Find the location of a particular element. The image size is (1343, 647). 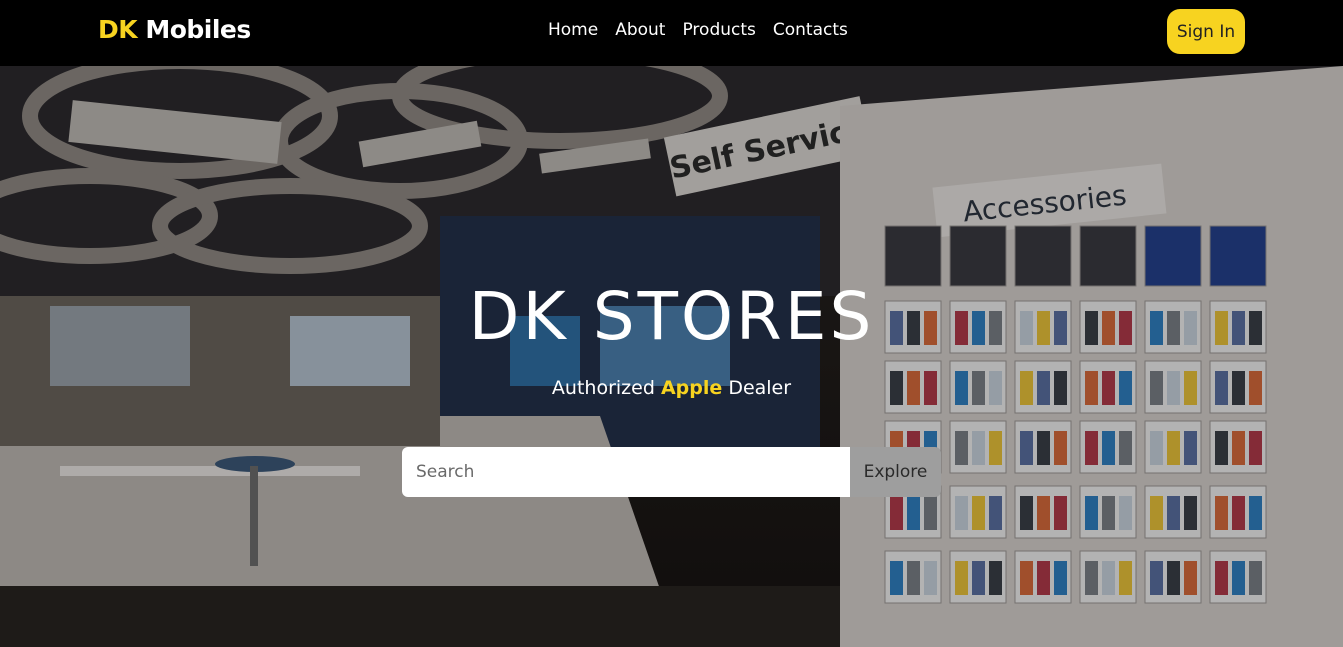

hero-subtitle: Authorized Apple Dealer is located at coordinates (671, 388).